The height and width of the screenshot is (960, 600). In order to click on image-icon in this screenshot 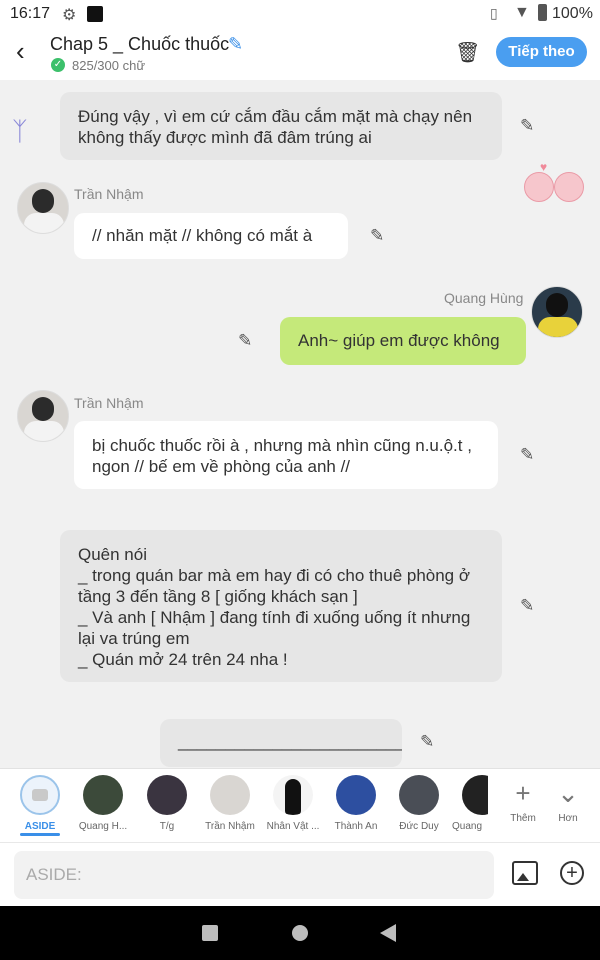, I will do `click(525, 873)`.